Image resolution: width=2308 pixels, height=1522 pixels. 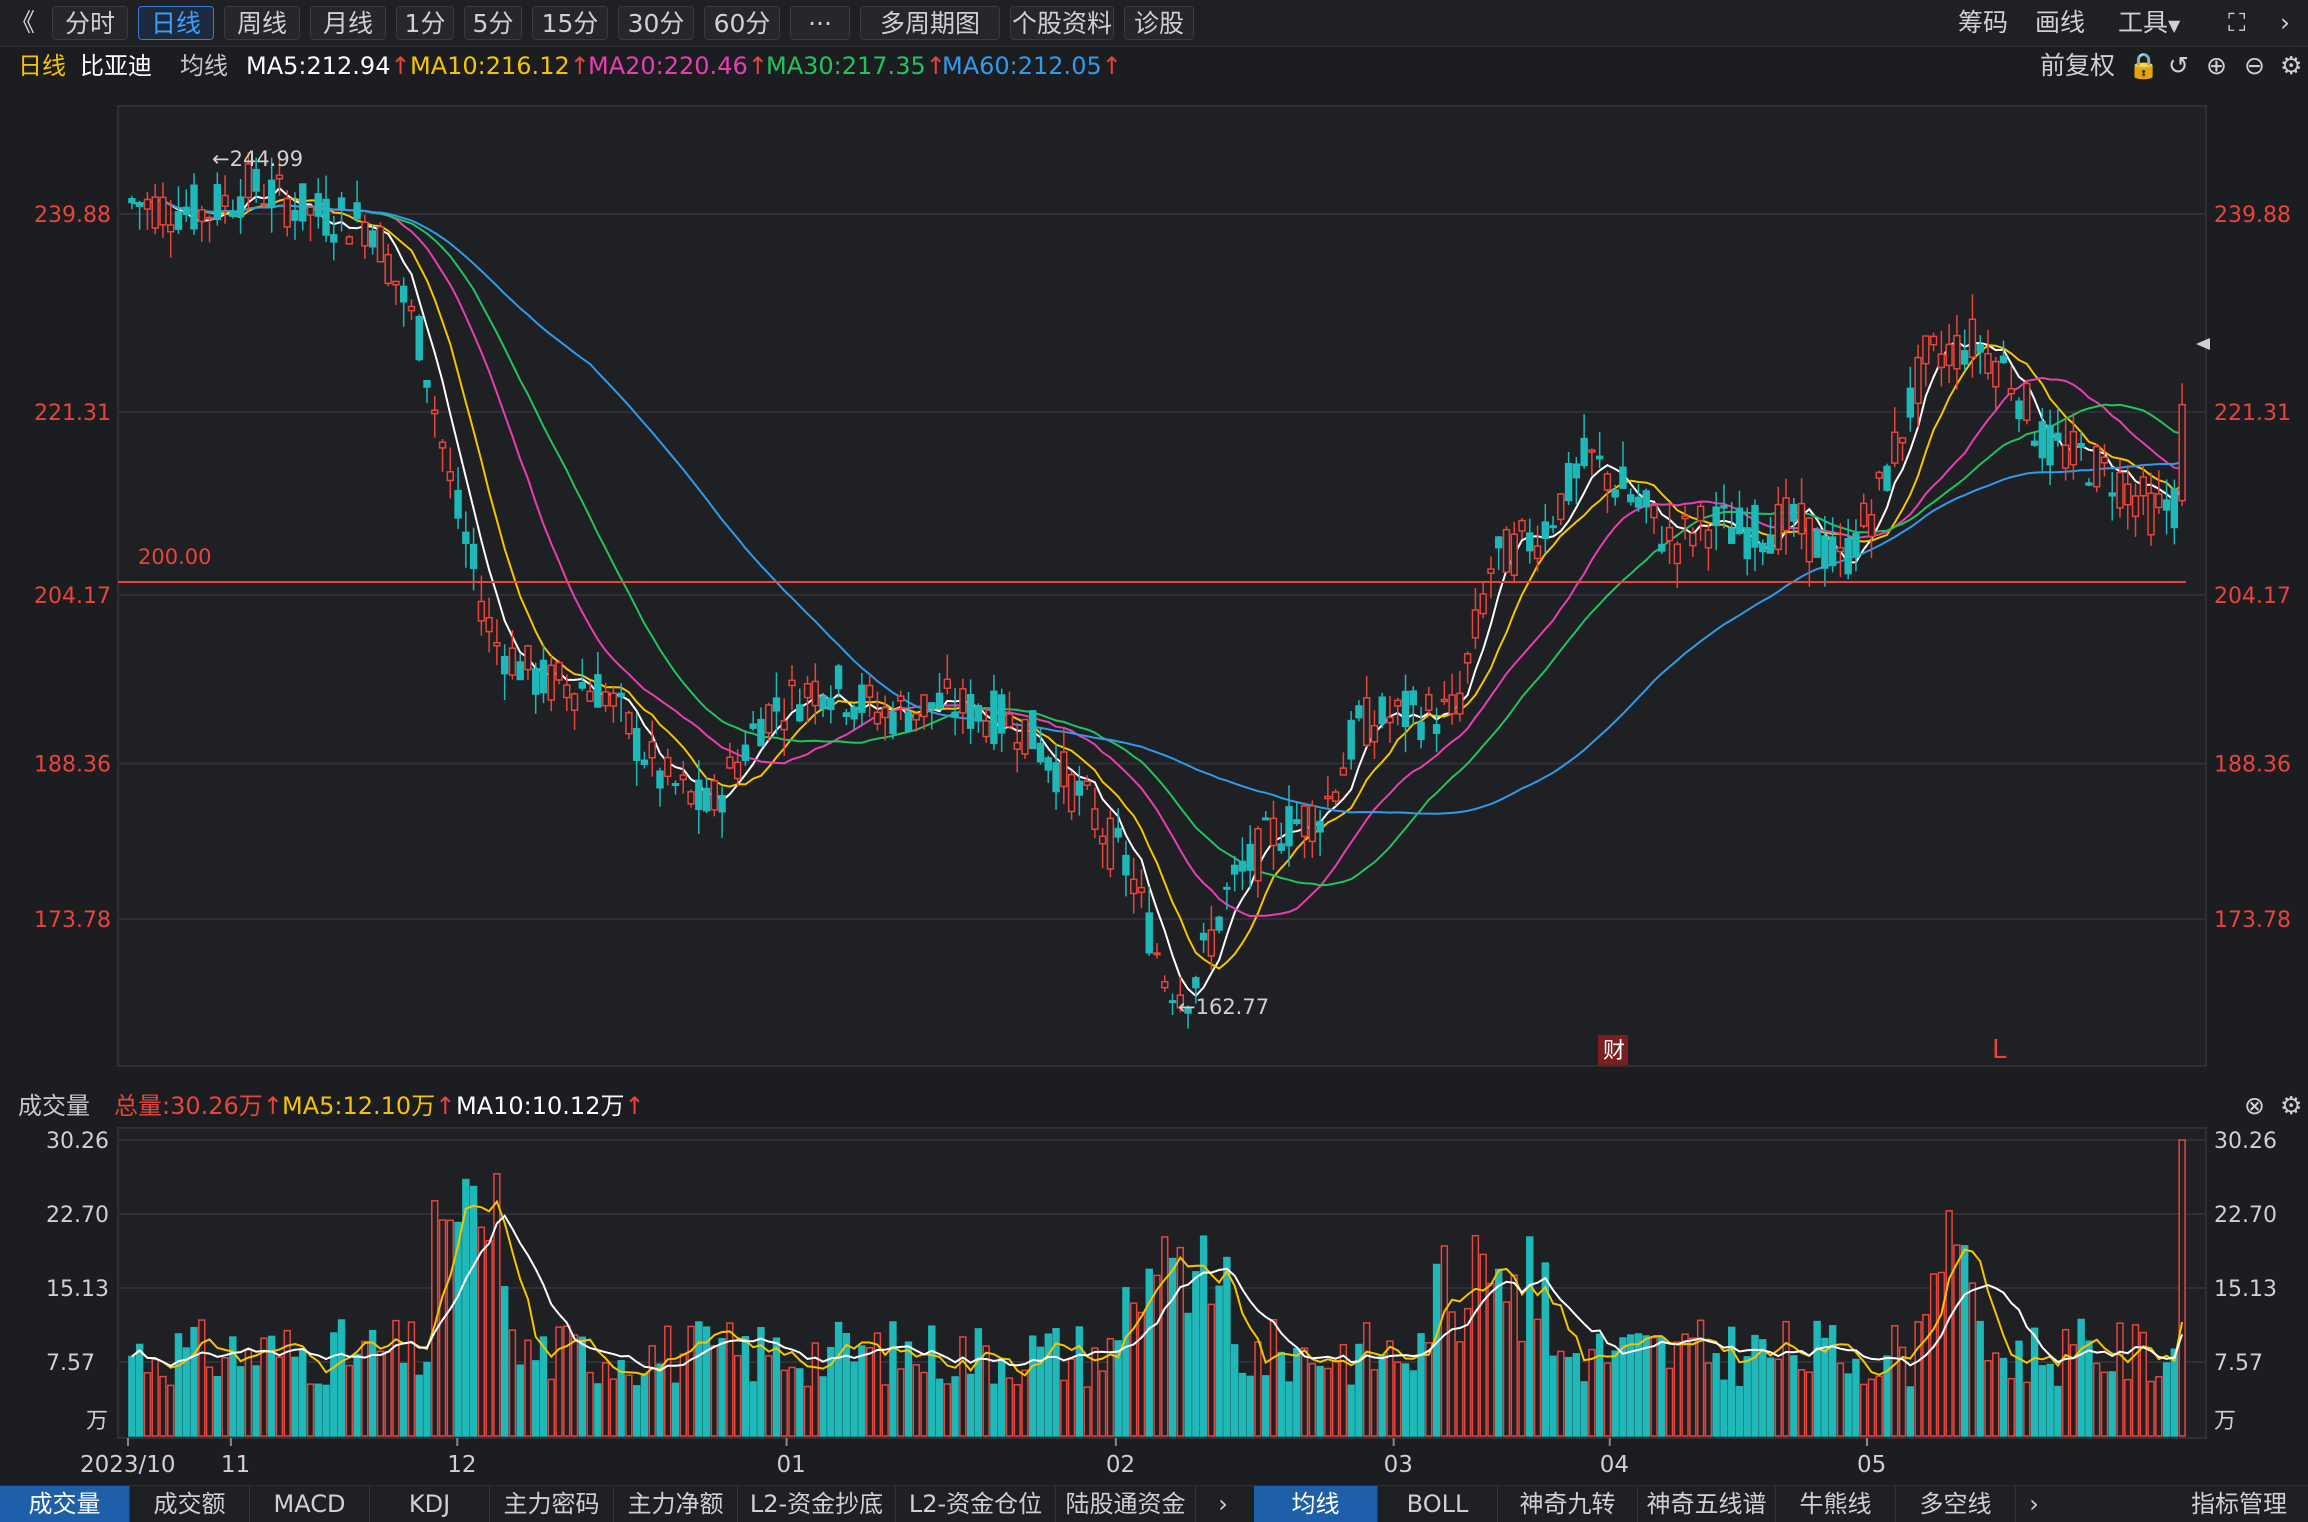 I want to click on overlay-tab-4: 牛熊线, so click(x=1836, y=1504).